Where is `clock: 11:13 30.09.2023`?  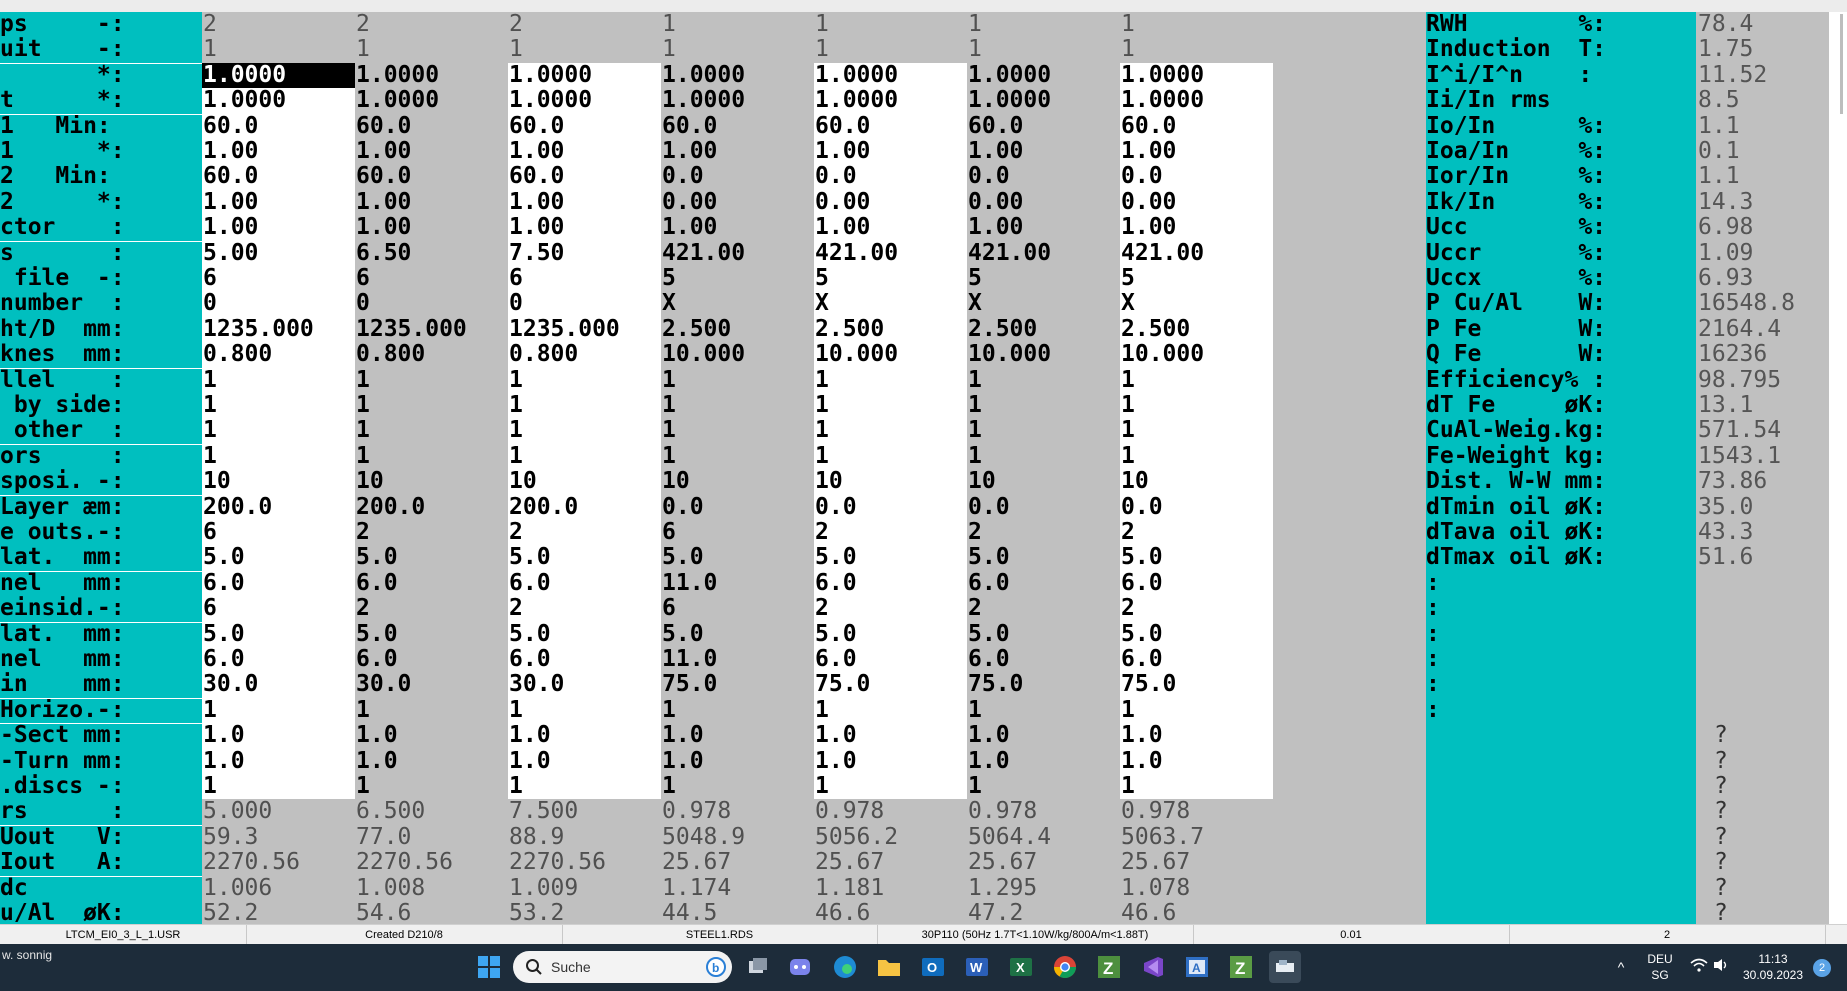 clock: 11:13 30.09.2023 is located at coordinates (1773, 968).